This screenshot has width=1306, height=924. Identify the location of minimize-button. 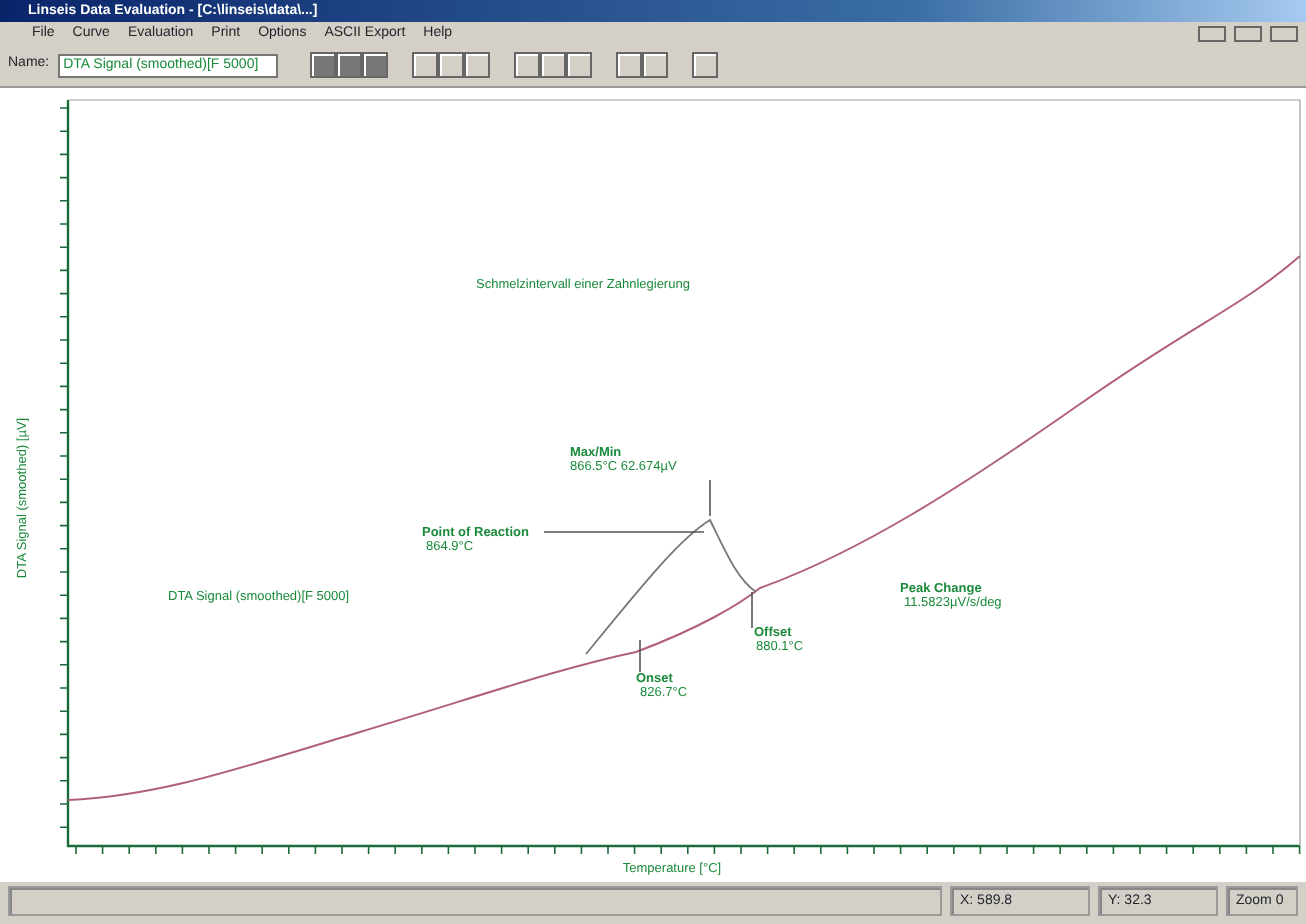
(1212, 33).